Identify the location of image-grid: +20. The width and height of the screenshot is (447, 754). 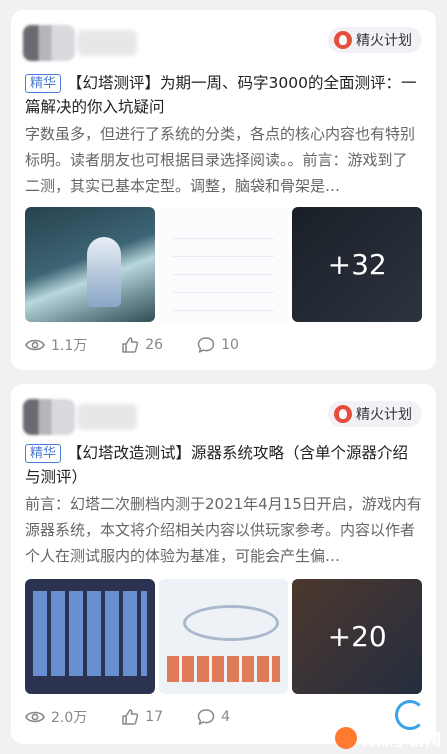
(224, 636).